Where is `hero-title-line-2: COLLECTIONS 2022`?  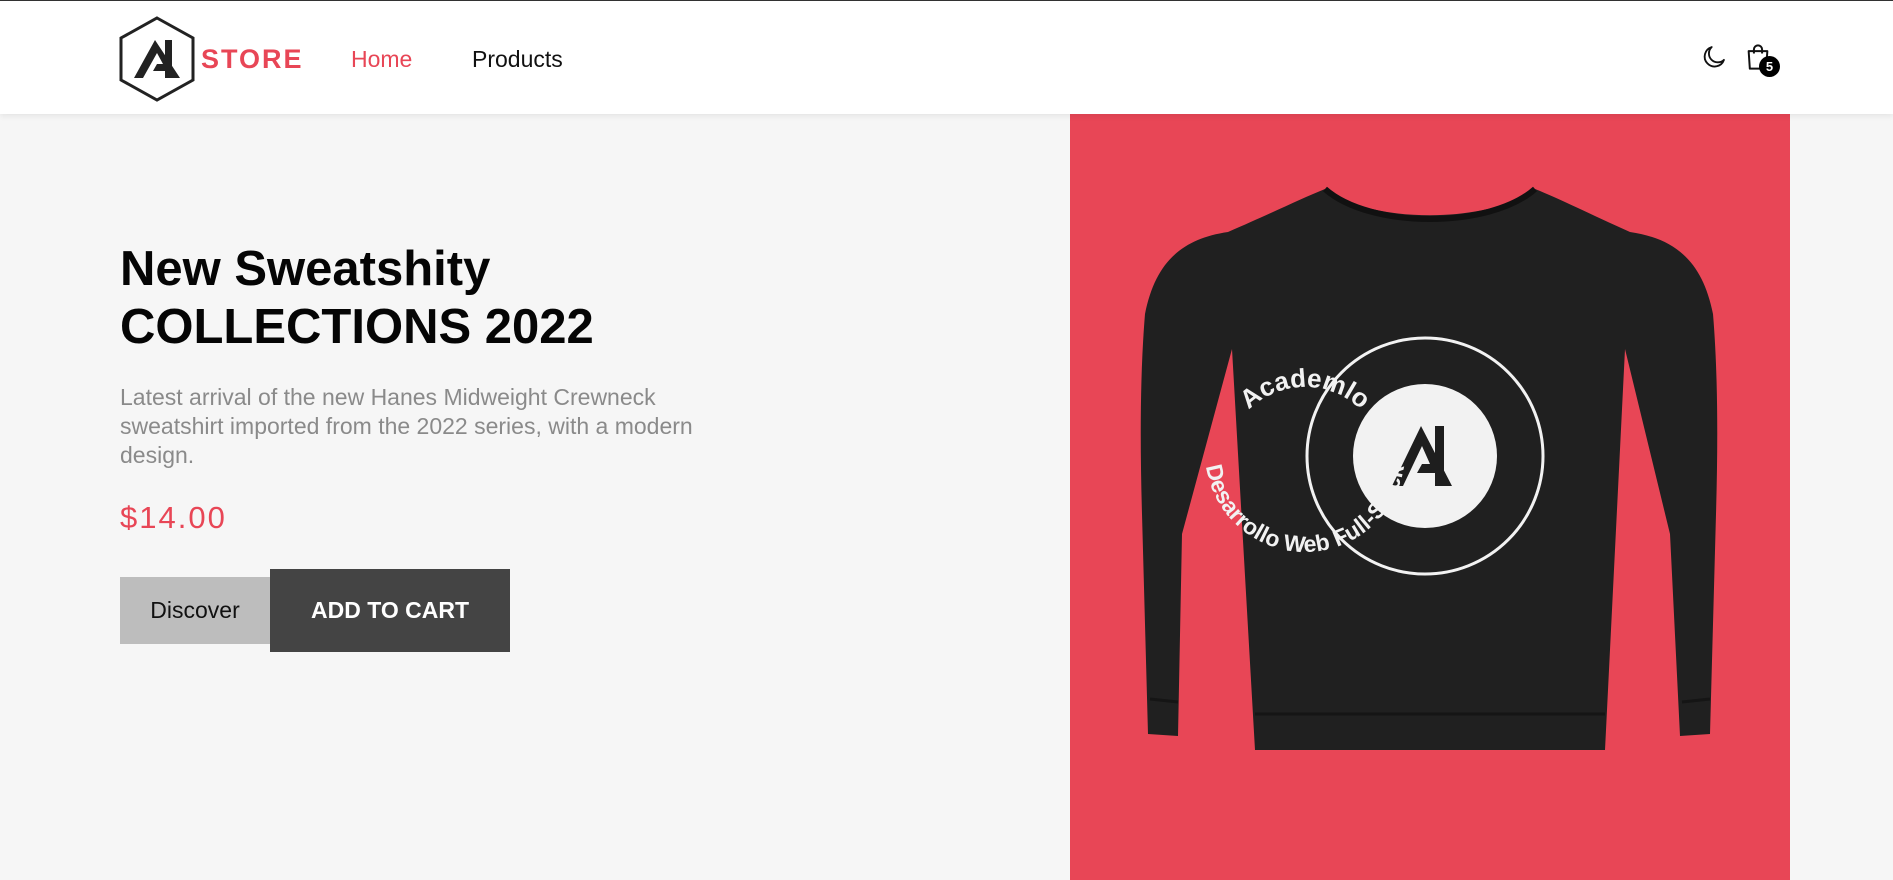 hero-title-line-2: COLLECTIONS 2022 is located at coordinates (357, 327).